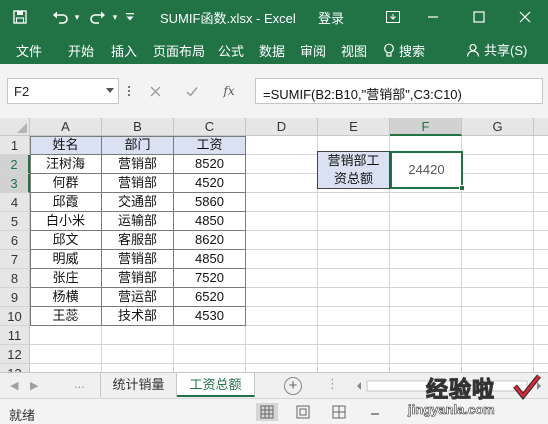  I want to click on tab-data: 数据, so click(272, 50).